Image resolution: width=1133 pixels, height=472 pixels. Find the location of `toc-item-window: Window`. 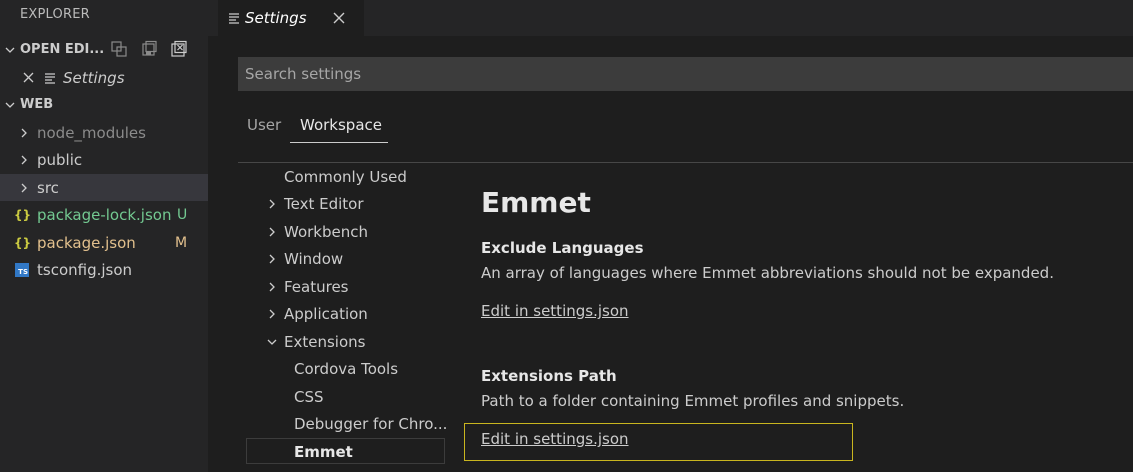

toc-item-window: Window is located at coordinates (304, 259).